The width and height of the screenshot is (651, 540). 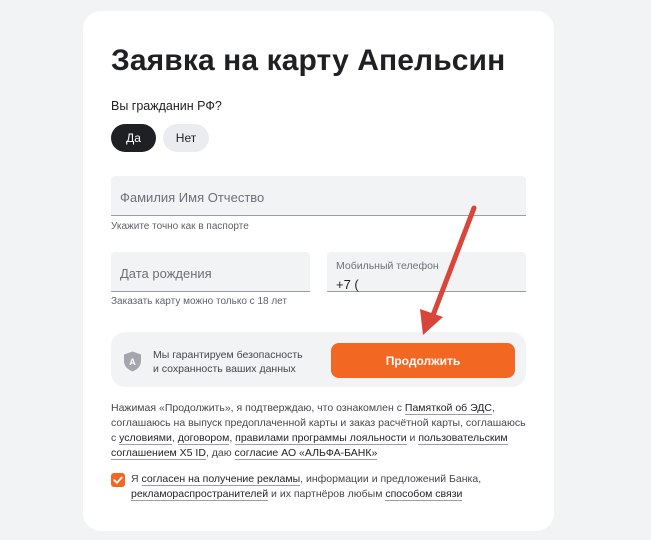 What do you see at coordinates (186, 138) in the screenshot?
I see `citizen-no-button: Нет` at bounding box center [186, 138].